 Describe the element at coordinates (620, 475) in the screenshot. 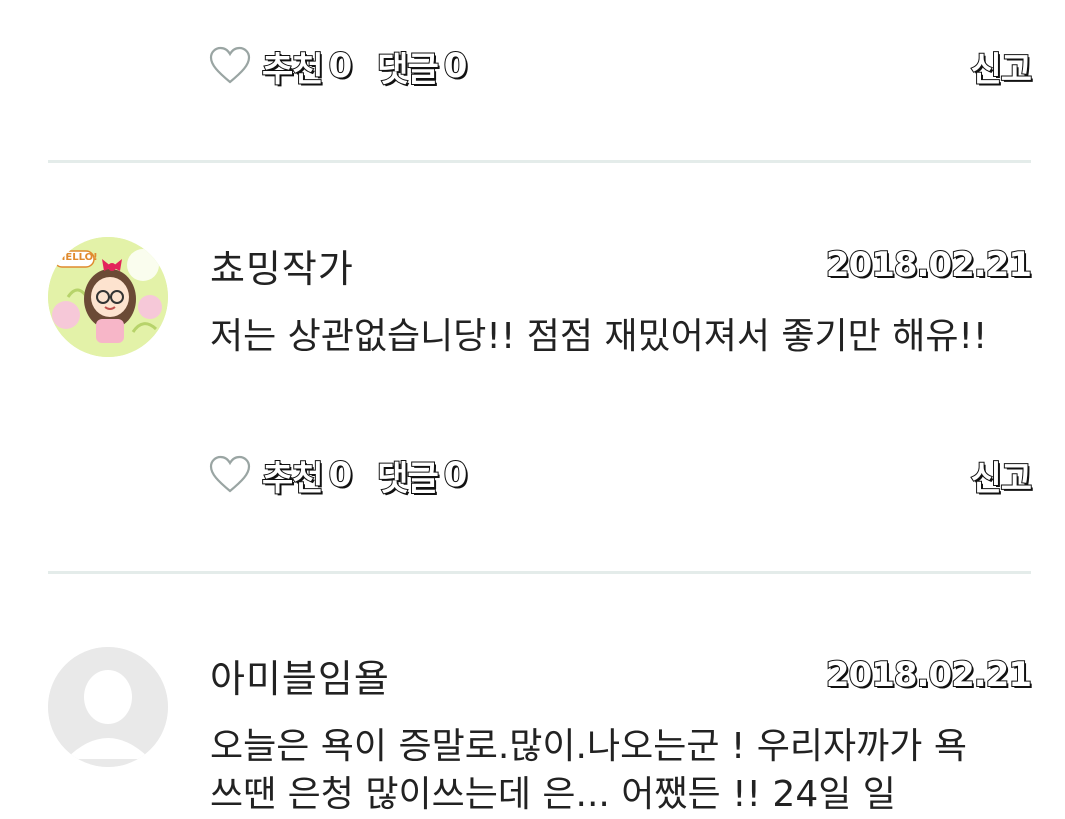

I see `comment-actions: 추천 0 댓글 0 신고` at that location.